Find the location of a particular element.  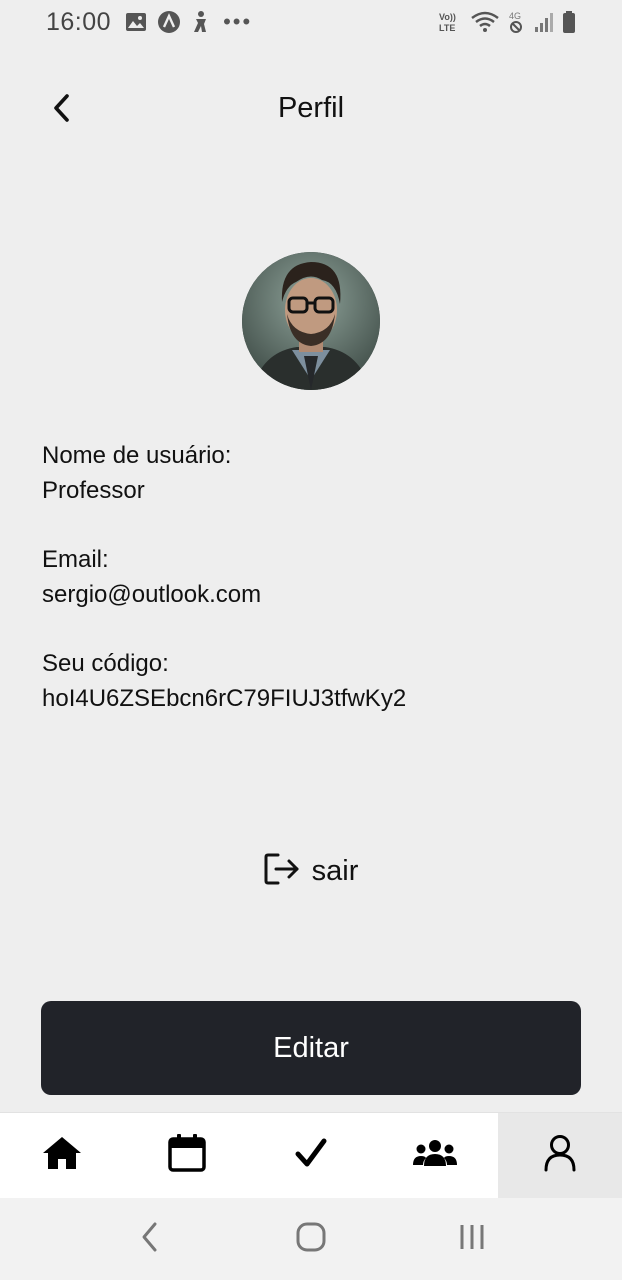

checkmark-icon is located at coordinates (311, 1155).